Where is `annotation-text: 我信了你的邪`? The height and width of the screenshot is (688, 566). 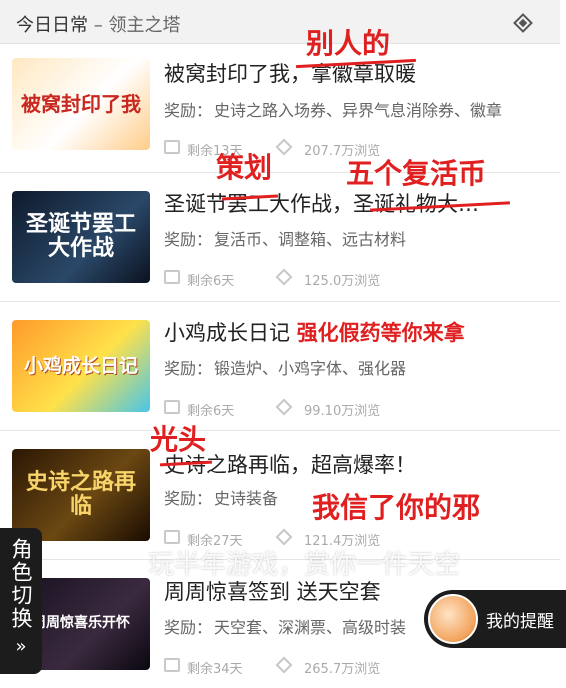
annotation-text: 我信了你的邪 is located at coordinates (396, 507).